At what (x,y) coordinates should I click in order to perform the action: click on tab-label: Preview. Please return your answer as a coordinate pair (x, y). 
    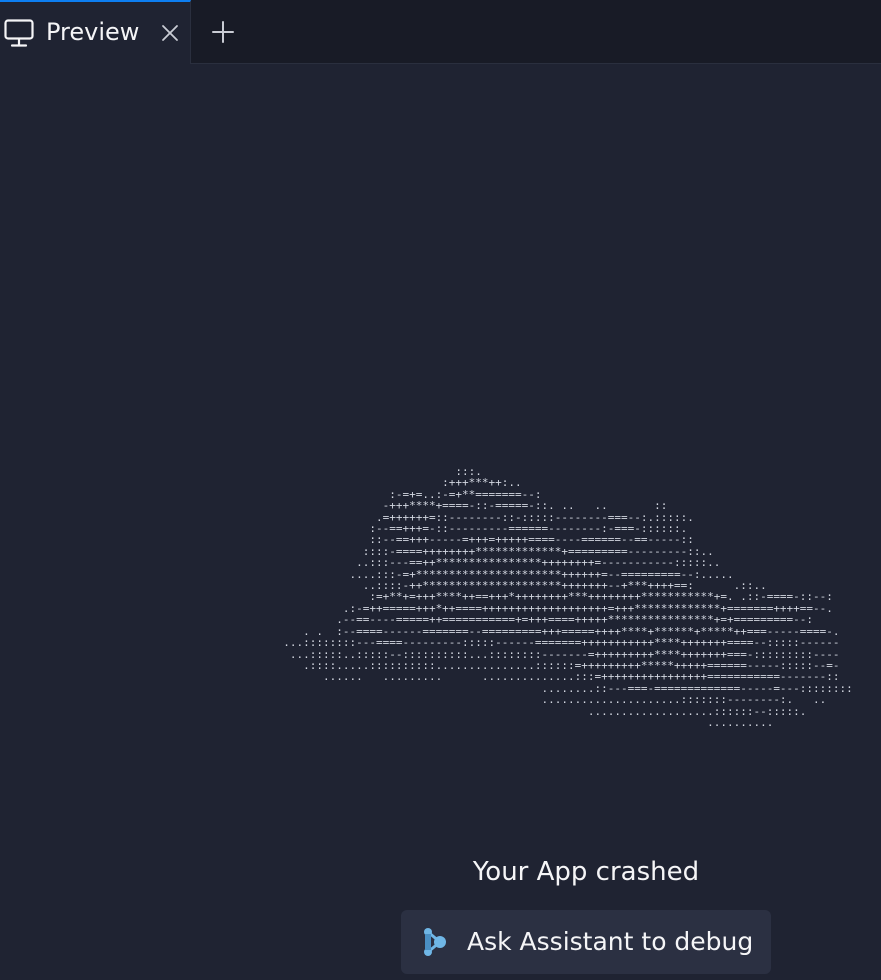
    Looking at the image, I should click on (93, 32).